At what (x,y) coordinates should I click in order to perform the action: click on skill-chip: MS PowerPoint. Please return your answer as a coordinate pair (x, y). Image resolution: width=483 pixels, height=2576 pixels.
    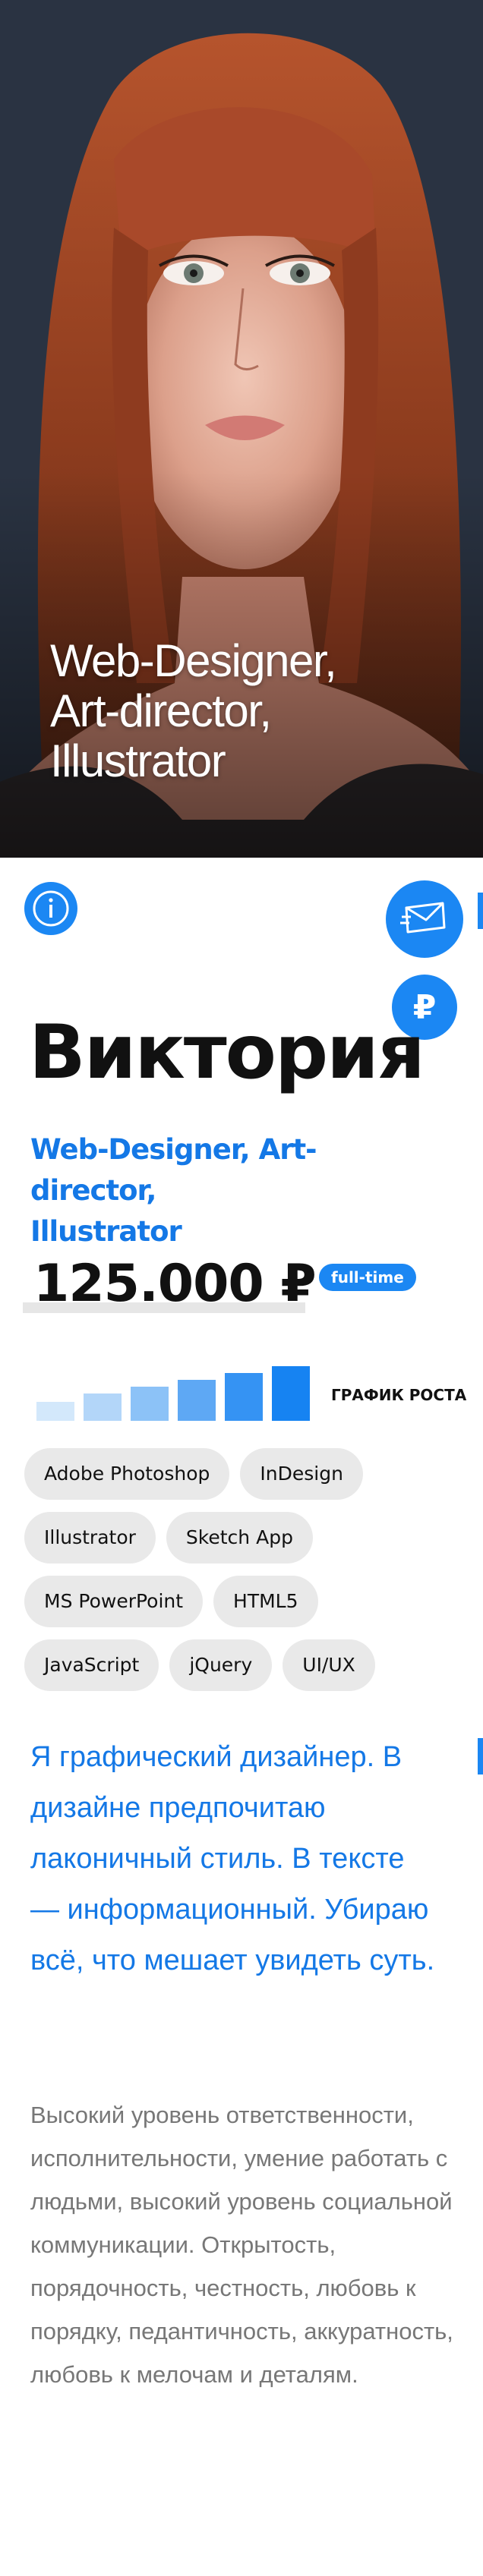
    Looking at the image, I should click on (114, 1601).